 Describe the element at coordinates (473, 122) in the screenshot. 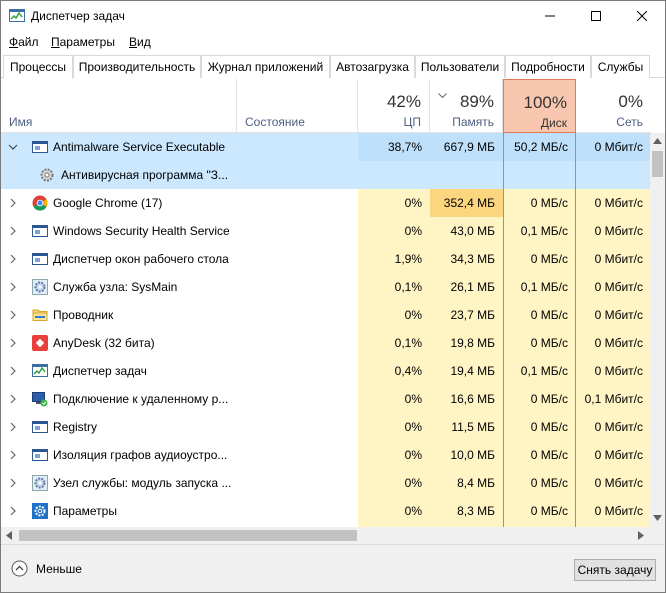

I see `header-memory-label: Память` at that location.